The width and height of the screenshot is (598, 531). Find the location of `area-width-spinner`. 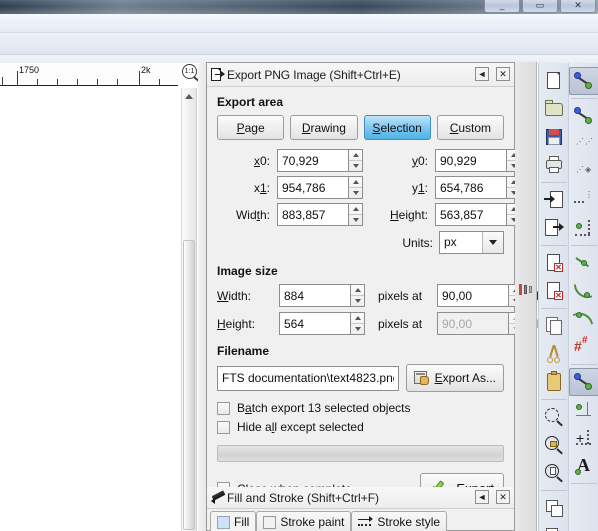

area-width-spinner is located at coordinates (326, 214).